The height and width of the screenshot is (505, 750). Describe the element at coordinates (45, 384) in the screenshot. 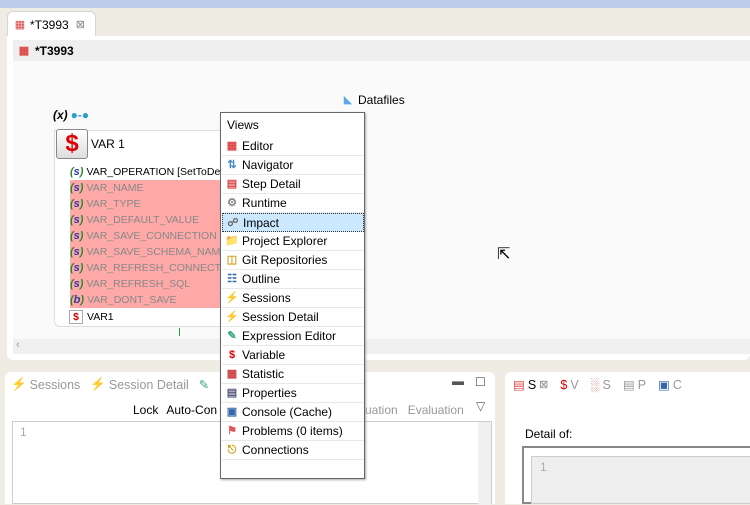

I see `tab-sessions: ⚡ Sessions` at that location.